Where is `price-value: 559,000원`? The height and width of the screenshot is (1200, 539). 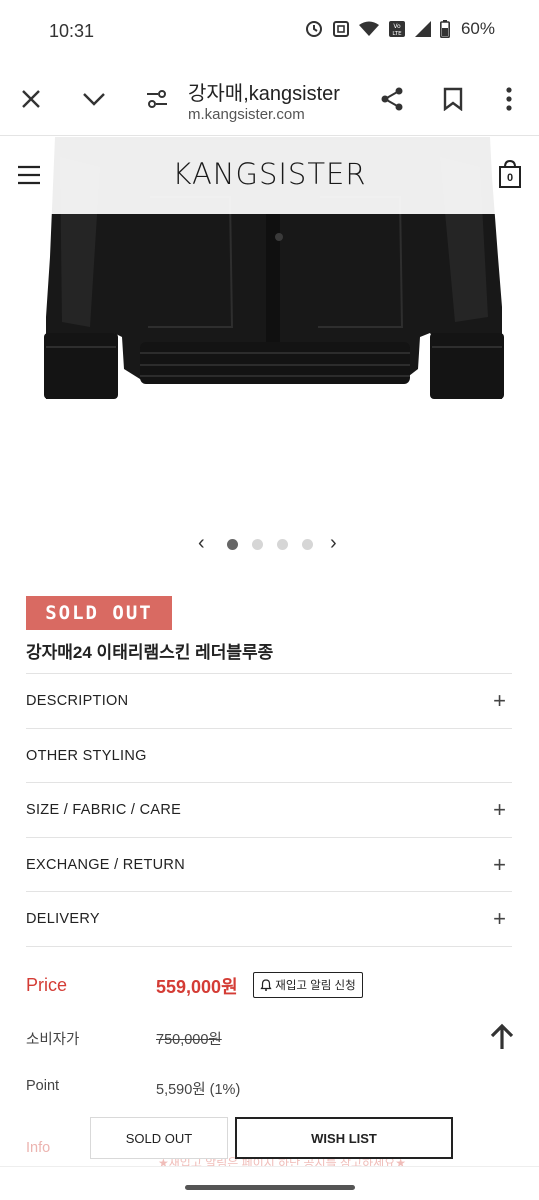 price-value: 559,000원 is located at coordinates (197, 987).